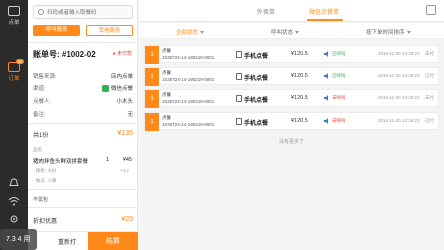  I want to click on filter-label: 按下单时间排序, so click(385, 33).